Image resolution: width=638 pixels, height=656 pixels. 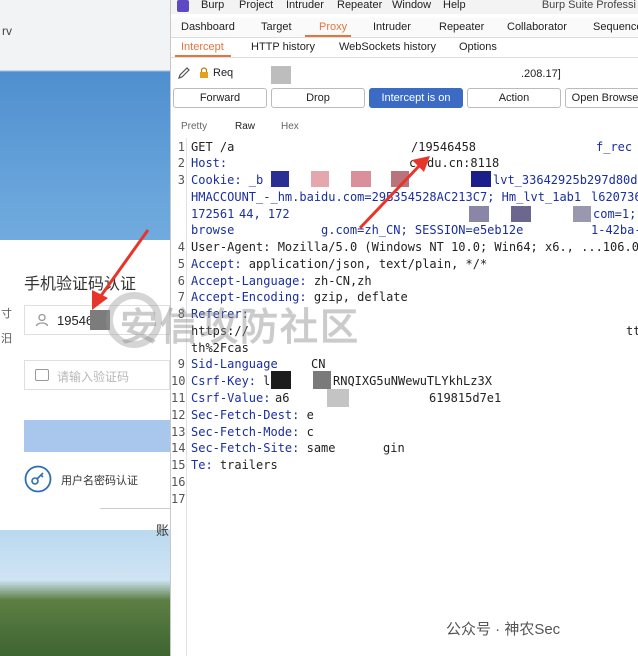 I want to click on request-path: /19546458, so click(x=444, y=147).